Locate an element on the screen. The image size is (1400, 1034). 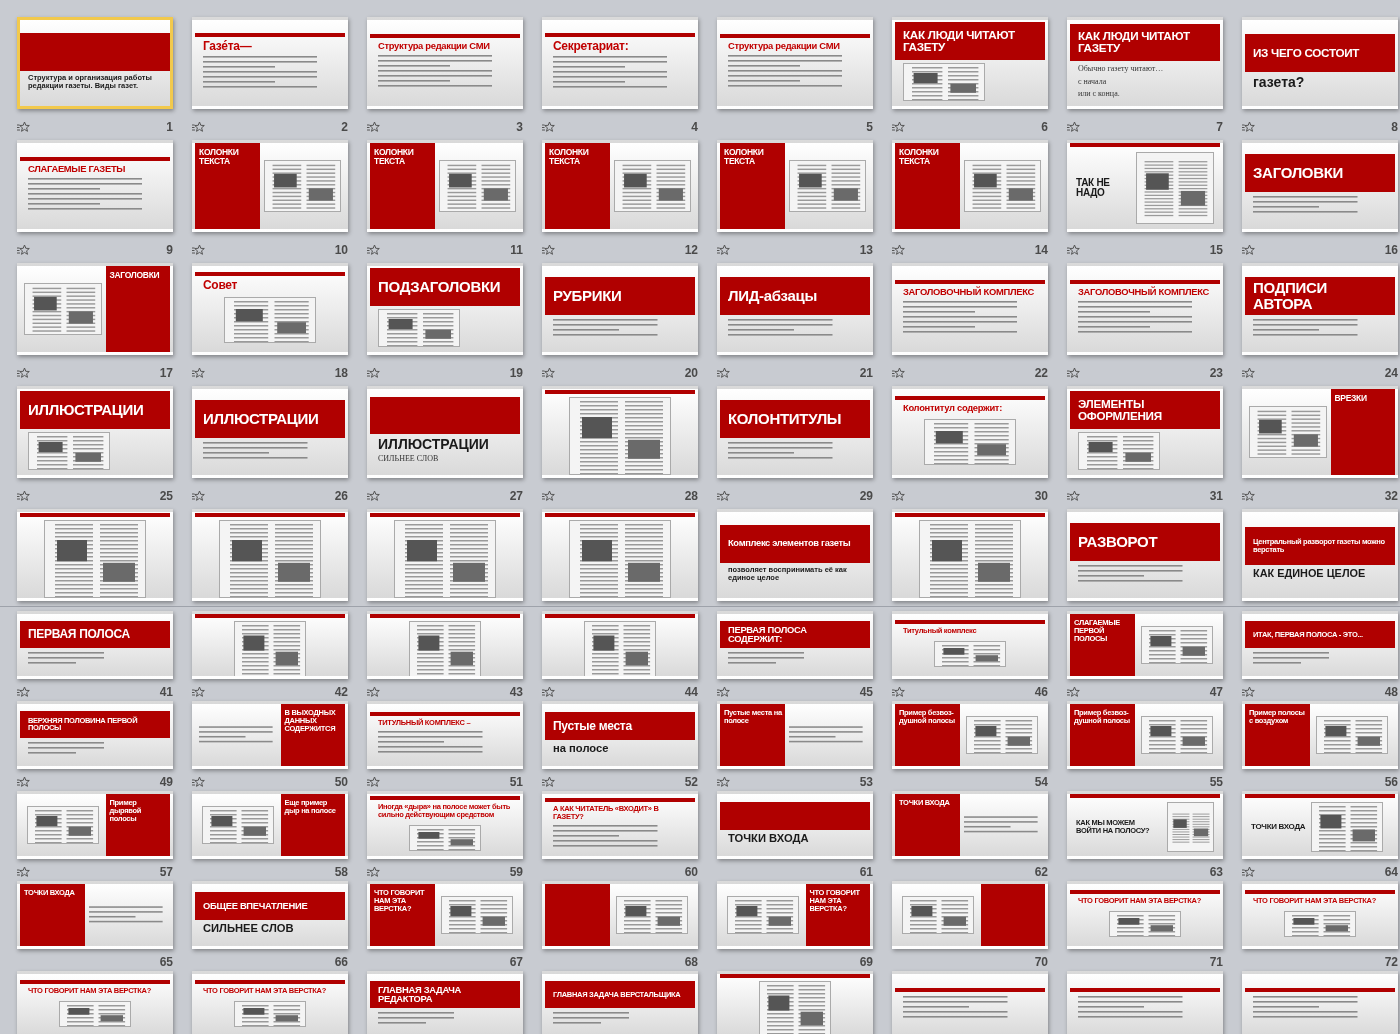
slide-thumbnail: ПОДЗАГОЛОВКИ is located at coordinates (445, 309).